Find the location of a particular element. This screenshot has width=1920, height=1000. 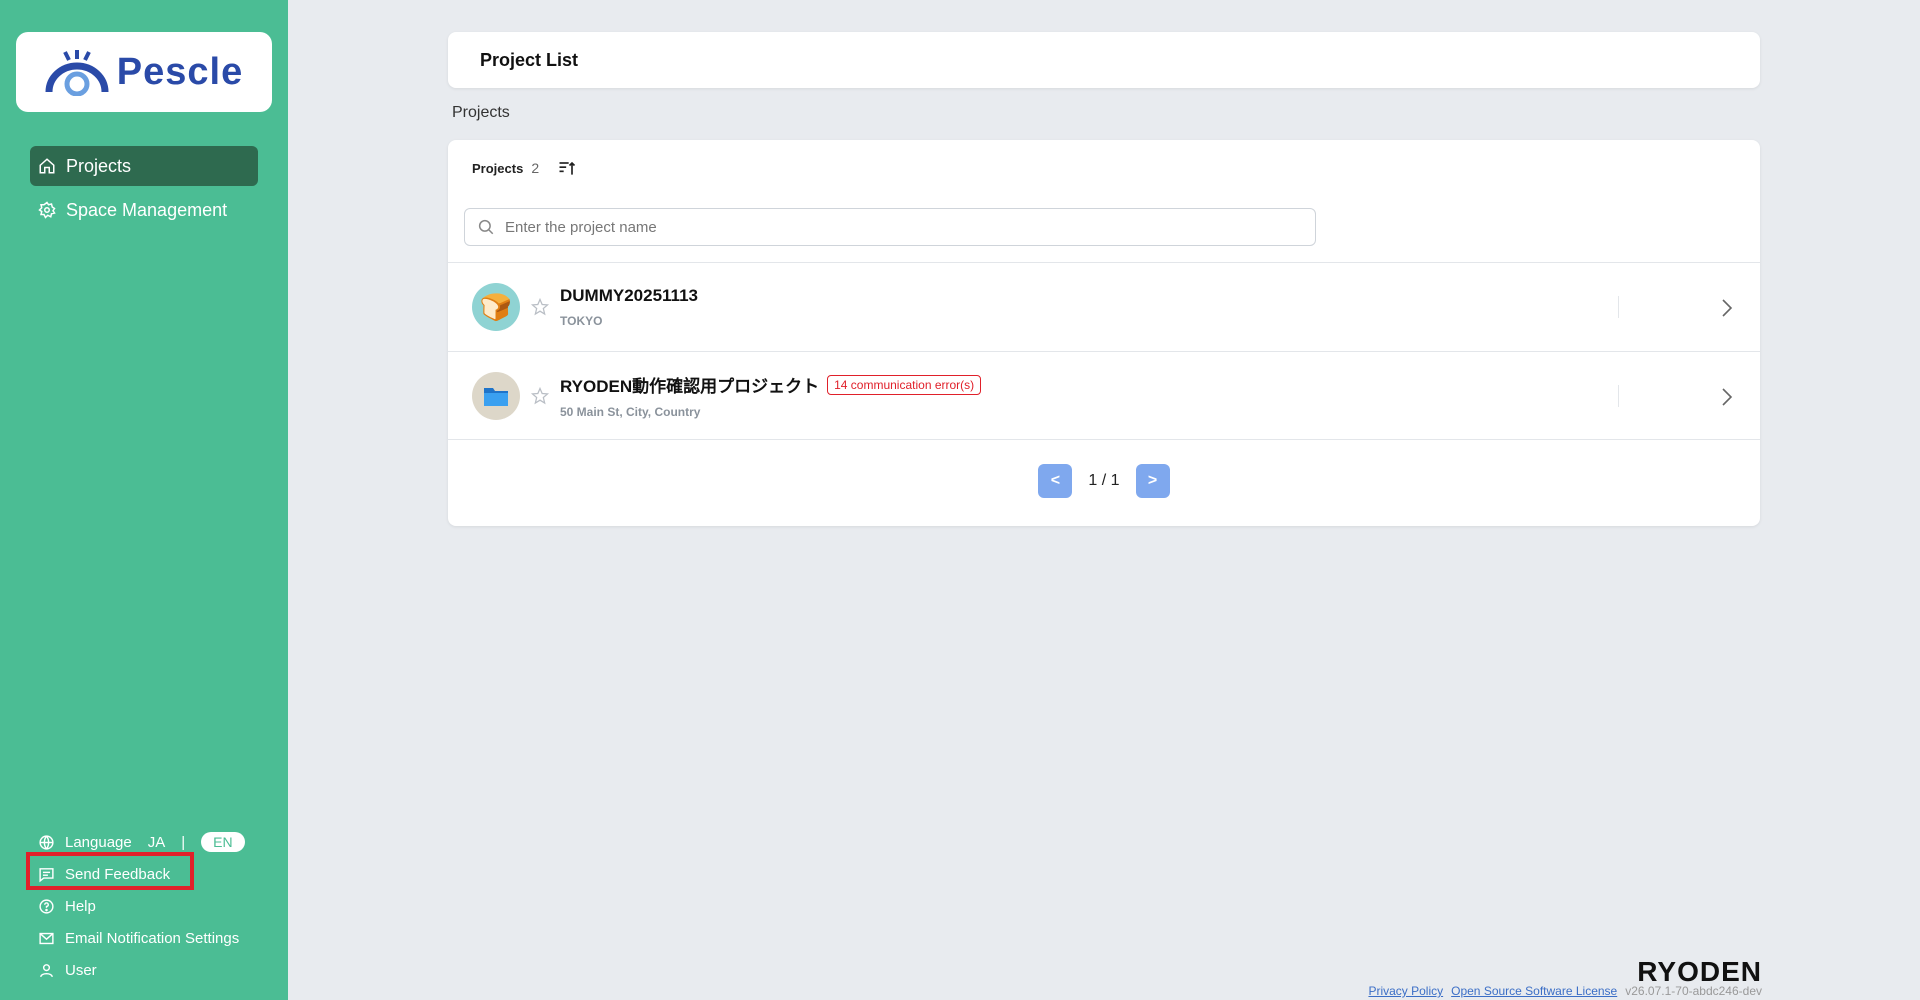

next-page-button: > is located at coordinates (1152, 481).